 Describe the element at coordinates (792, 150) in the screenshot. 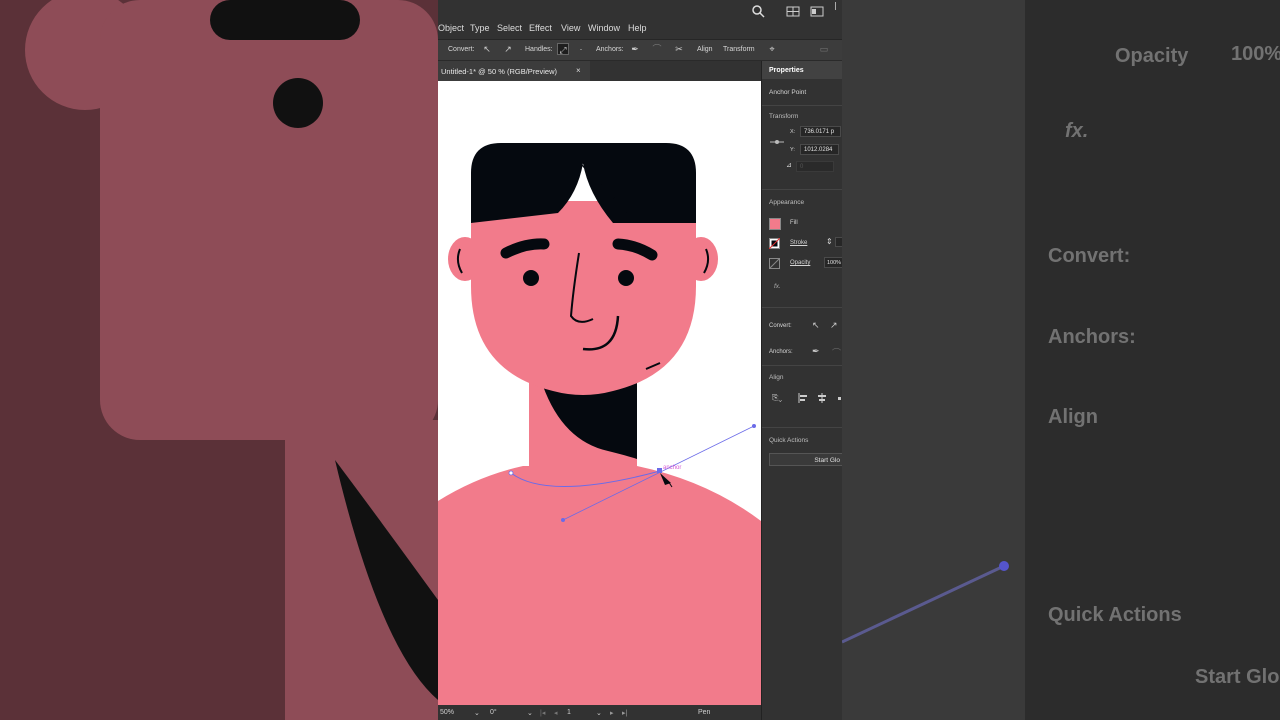

I see `y-label: Y:` at that location.